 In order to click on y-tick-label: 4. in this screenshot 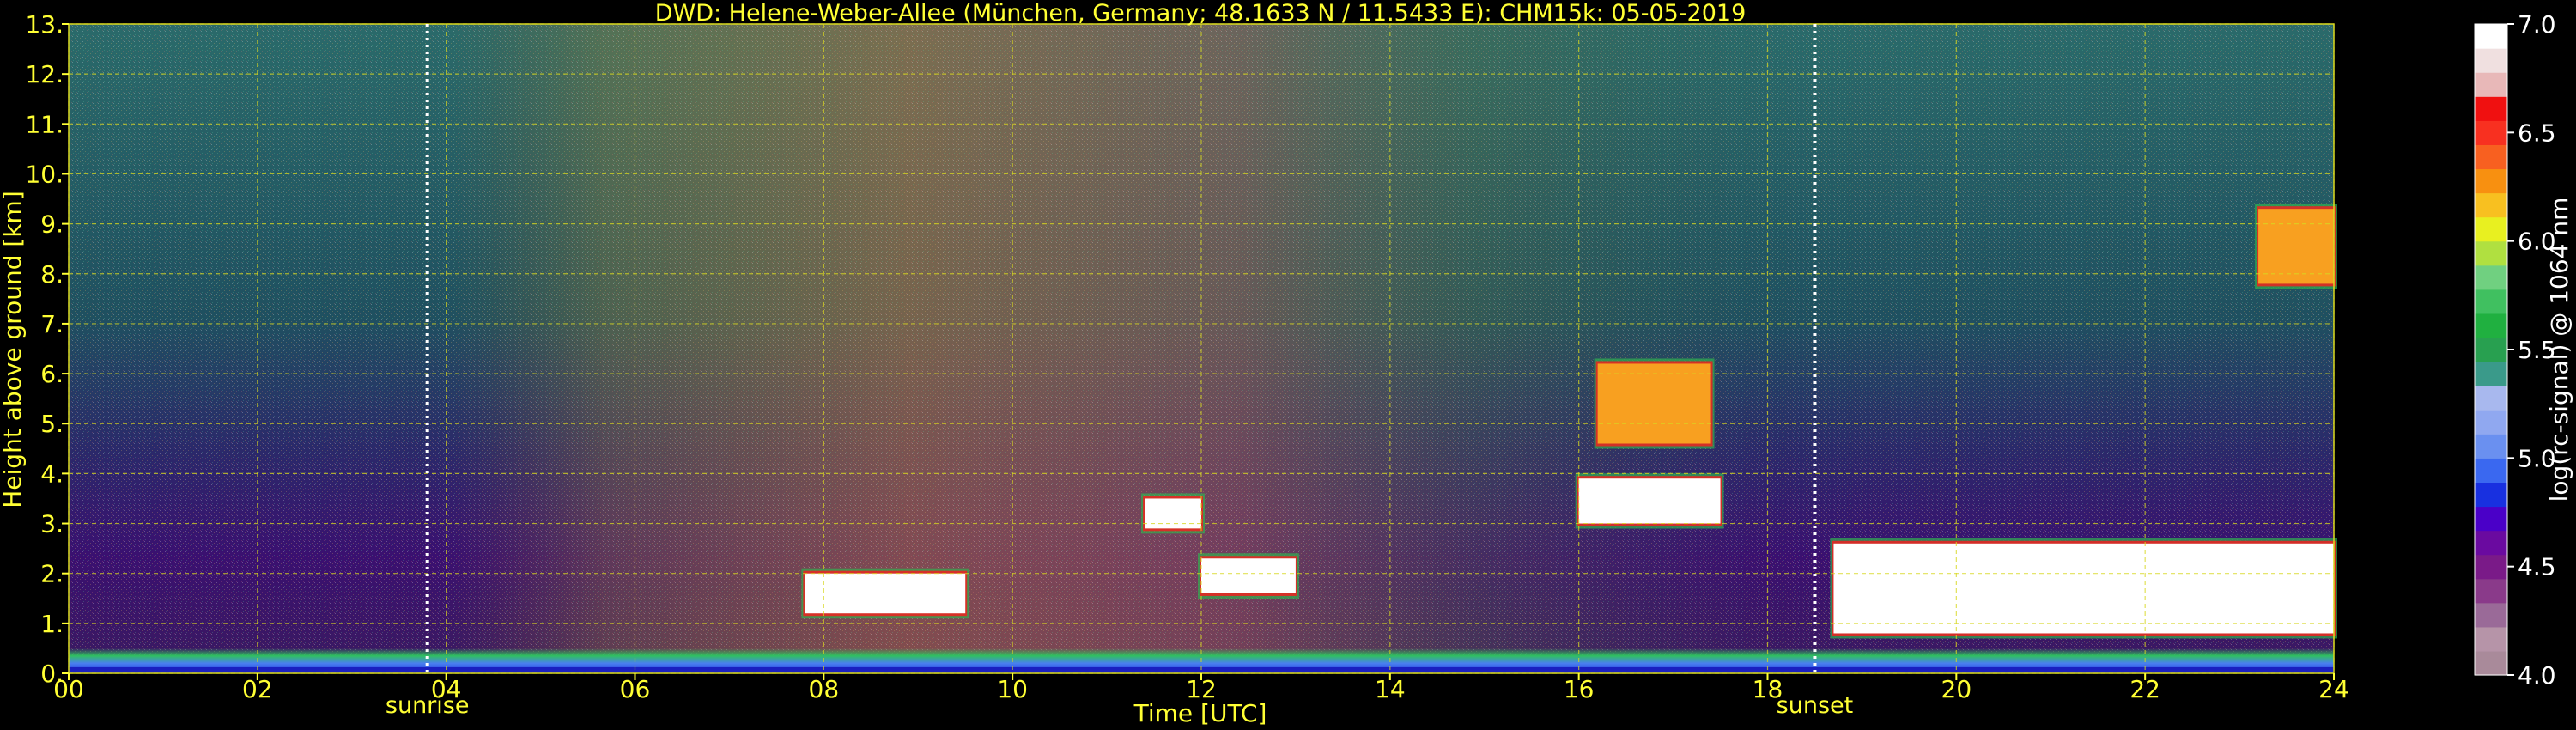, I will do `click(52, 473)`.